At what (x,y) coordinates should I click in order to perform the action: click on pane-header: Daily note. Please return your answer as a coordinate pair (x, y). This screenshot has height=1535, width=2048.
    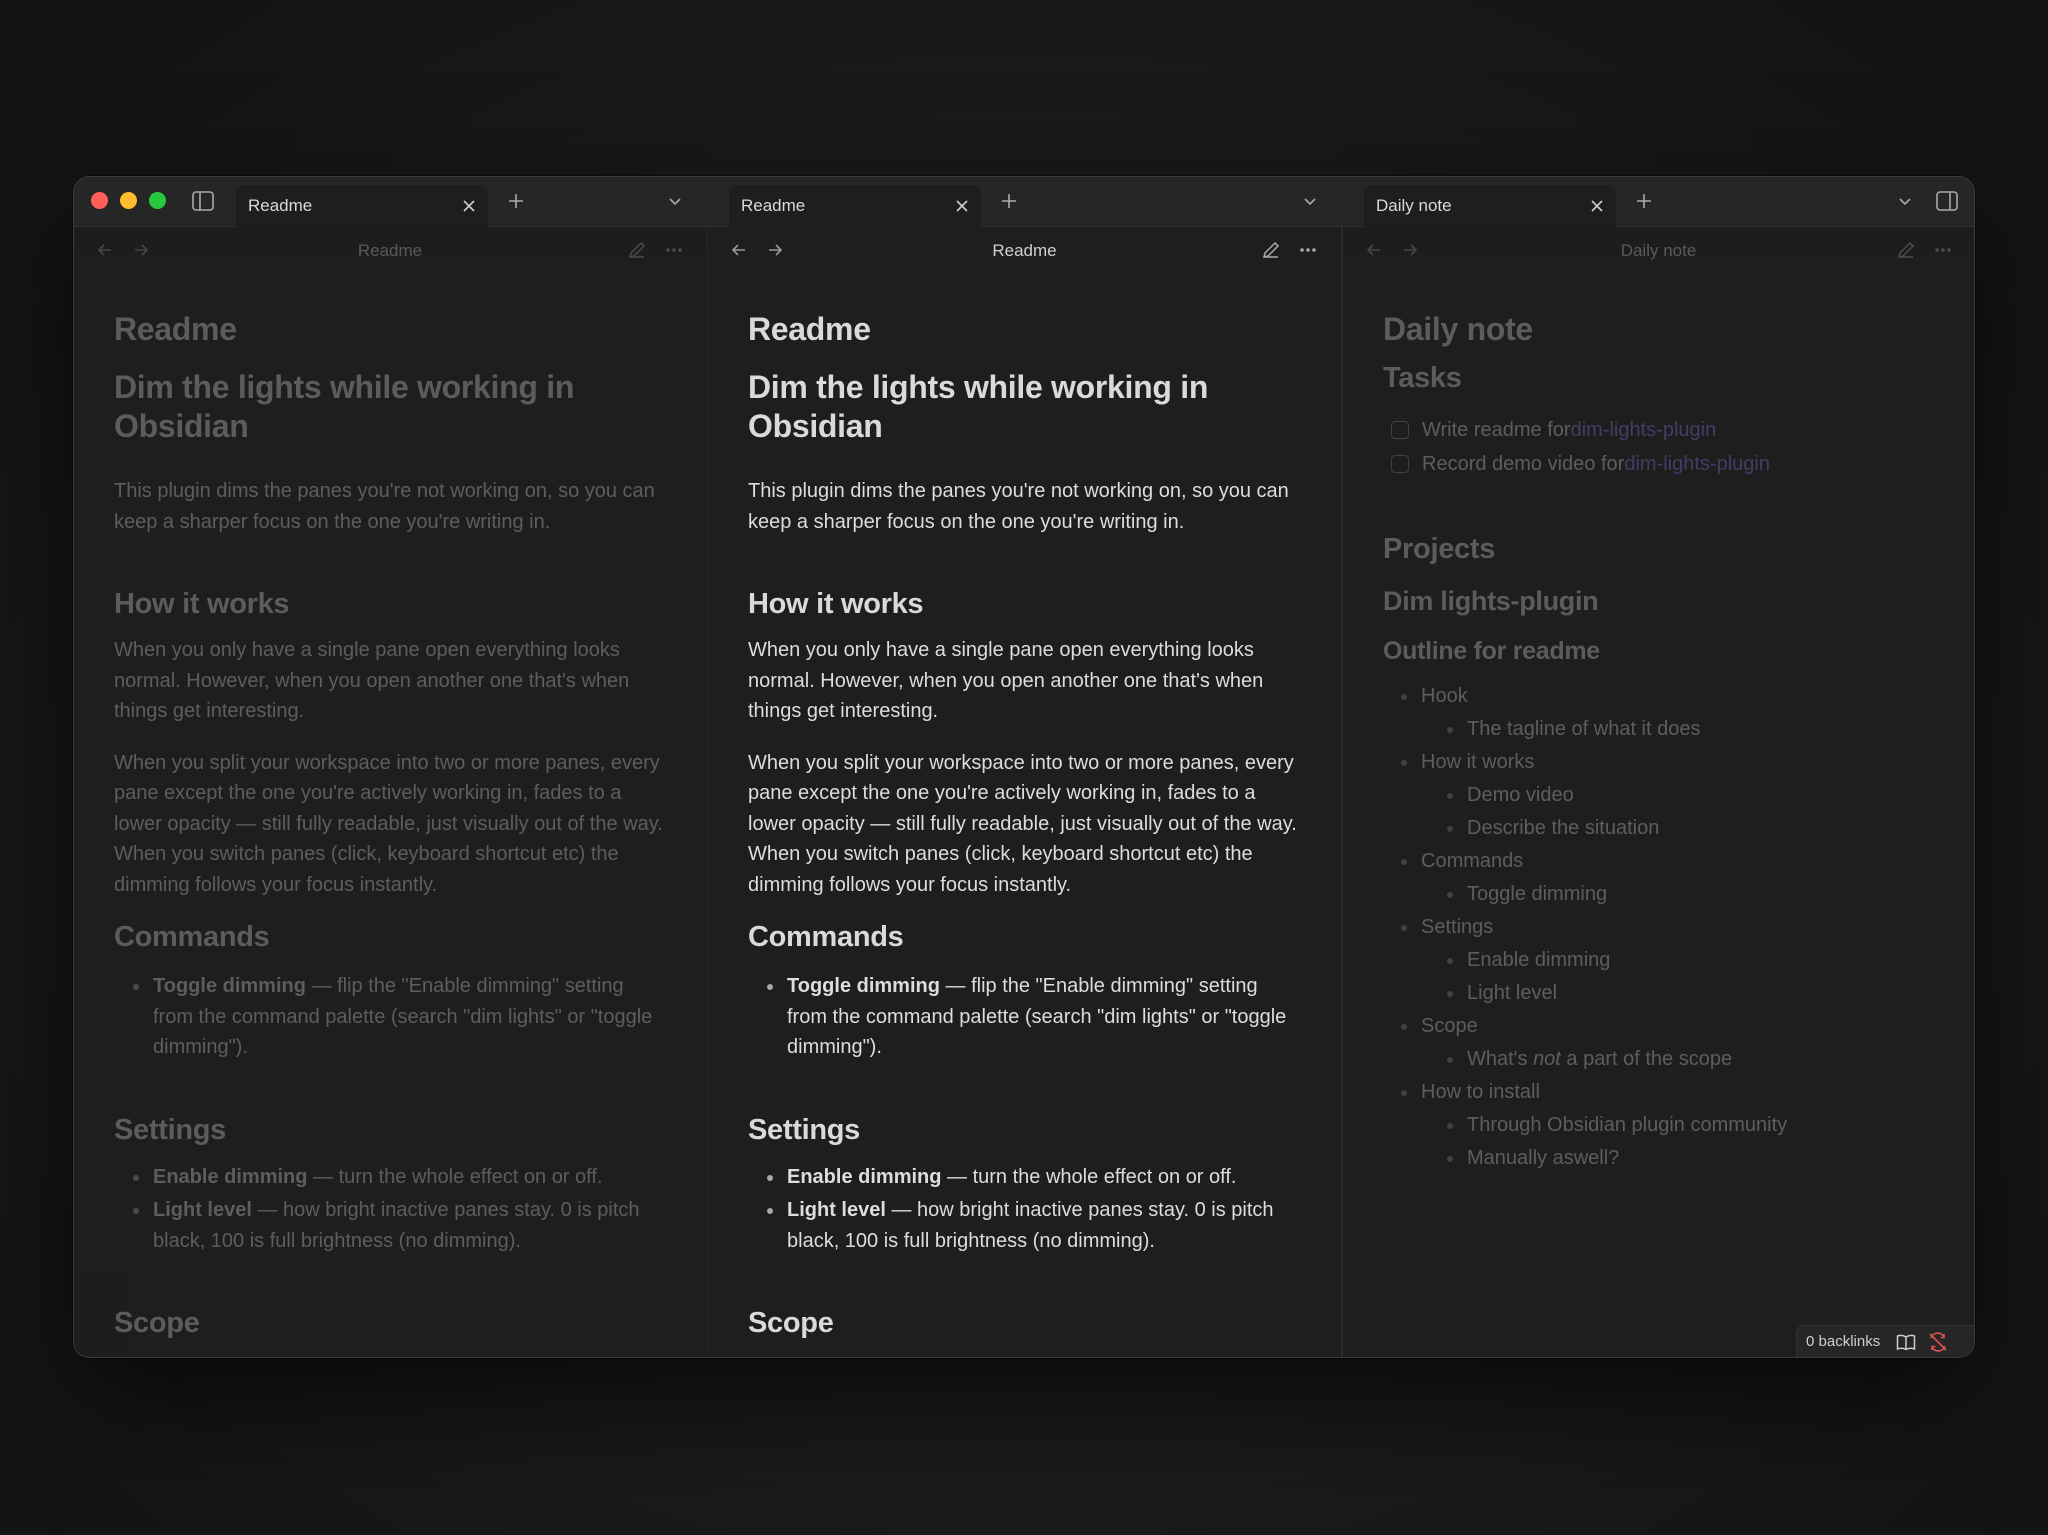
    Looking at the image, I should click on (1658, 250).